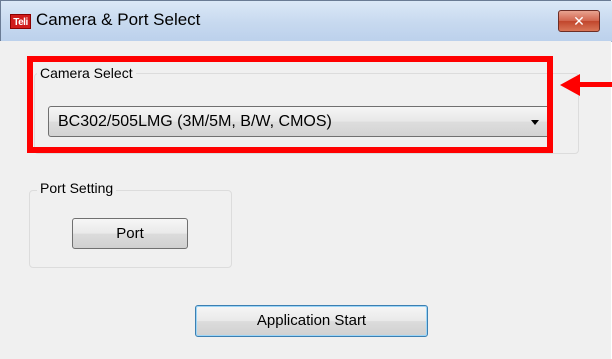  I want to click on red-arrow-icon, so click(570, 85).